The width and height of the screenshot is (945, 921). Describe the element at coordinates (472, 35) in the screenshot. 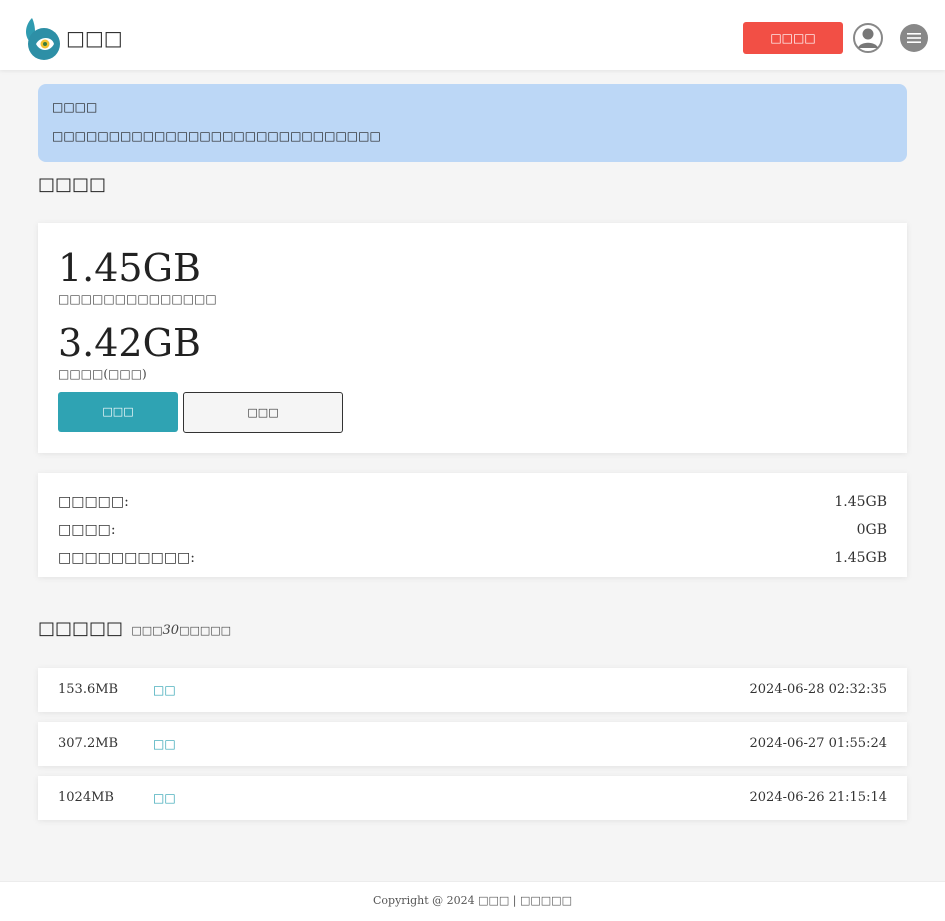

I see `top-navbar: □□□ □□□□` at that location.